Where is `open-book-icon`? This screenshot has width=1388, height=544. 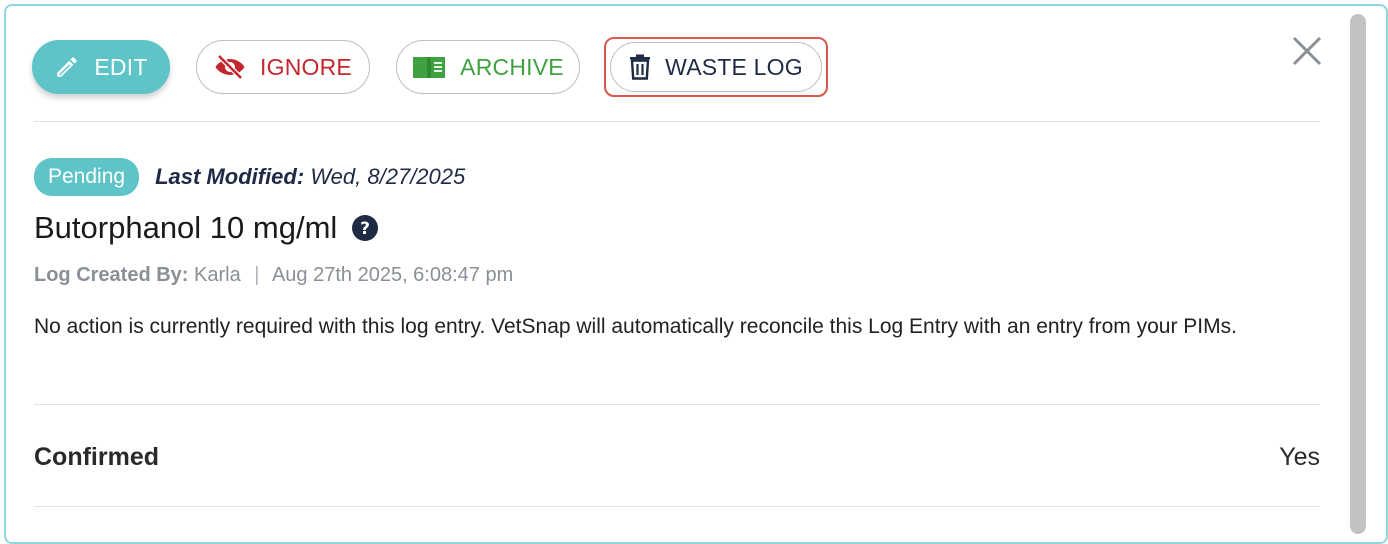
open-book-icon is located at coordinates (429, 67).